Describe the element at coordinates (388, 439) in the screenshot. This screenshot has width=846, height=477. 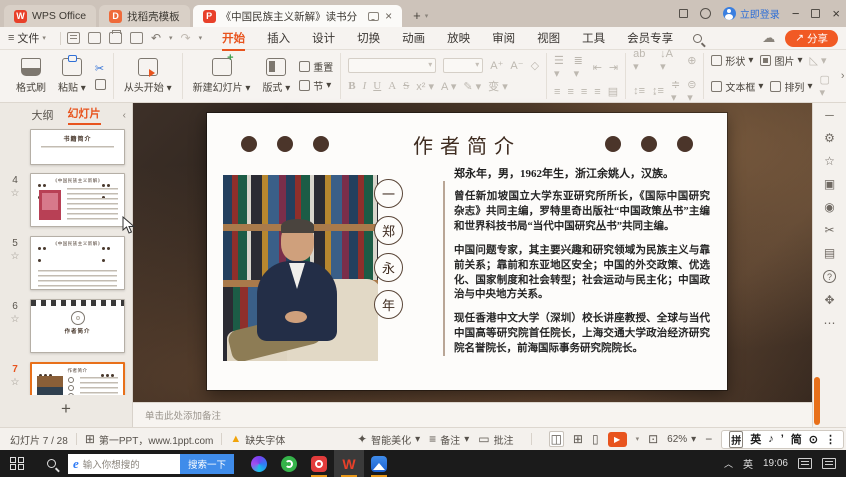
I see `smart-beautify-button: ✦ 智能美化 ▾` at that location.